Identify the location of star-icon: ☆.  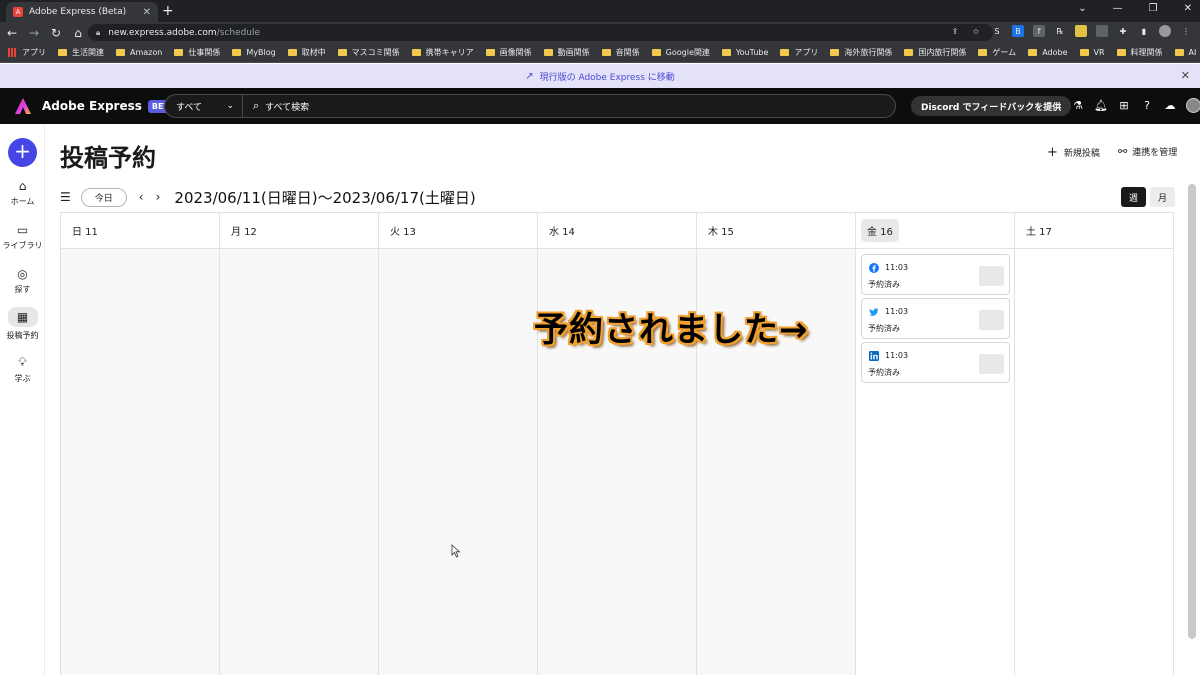
(976, 31).